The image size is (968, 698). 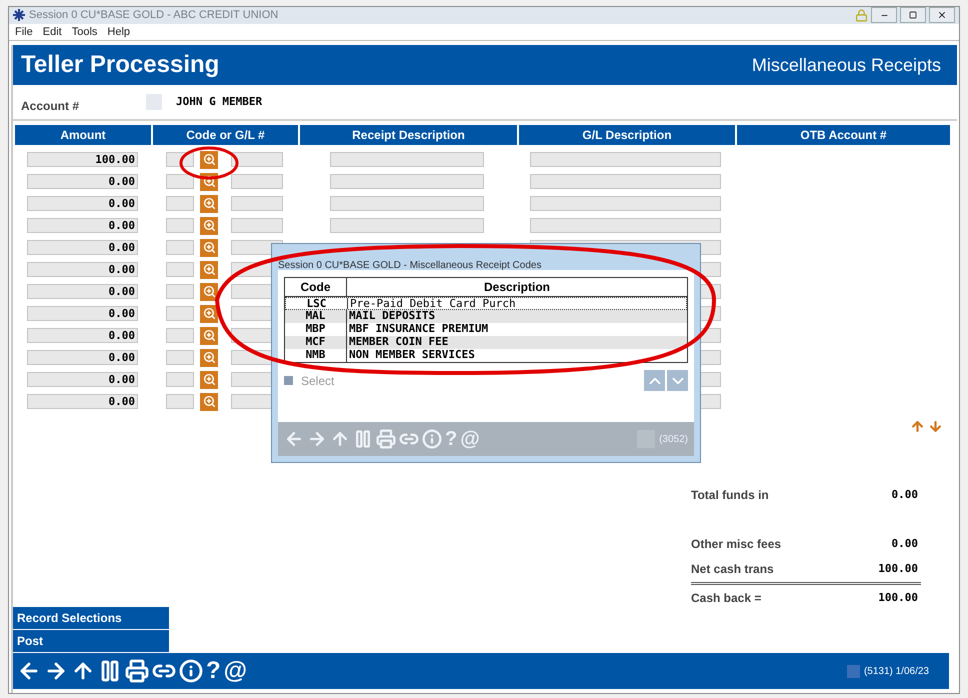 I want to click on code-row: MAL MAIL DEPOSITS, so click(x=486, y=316).